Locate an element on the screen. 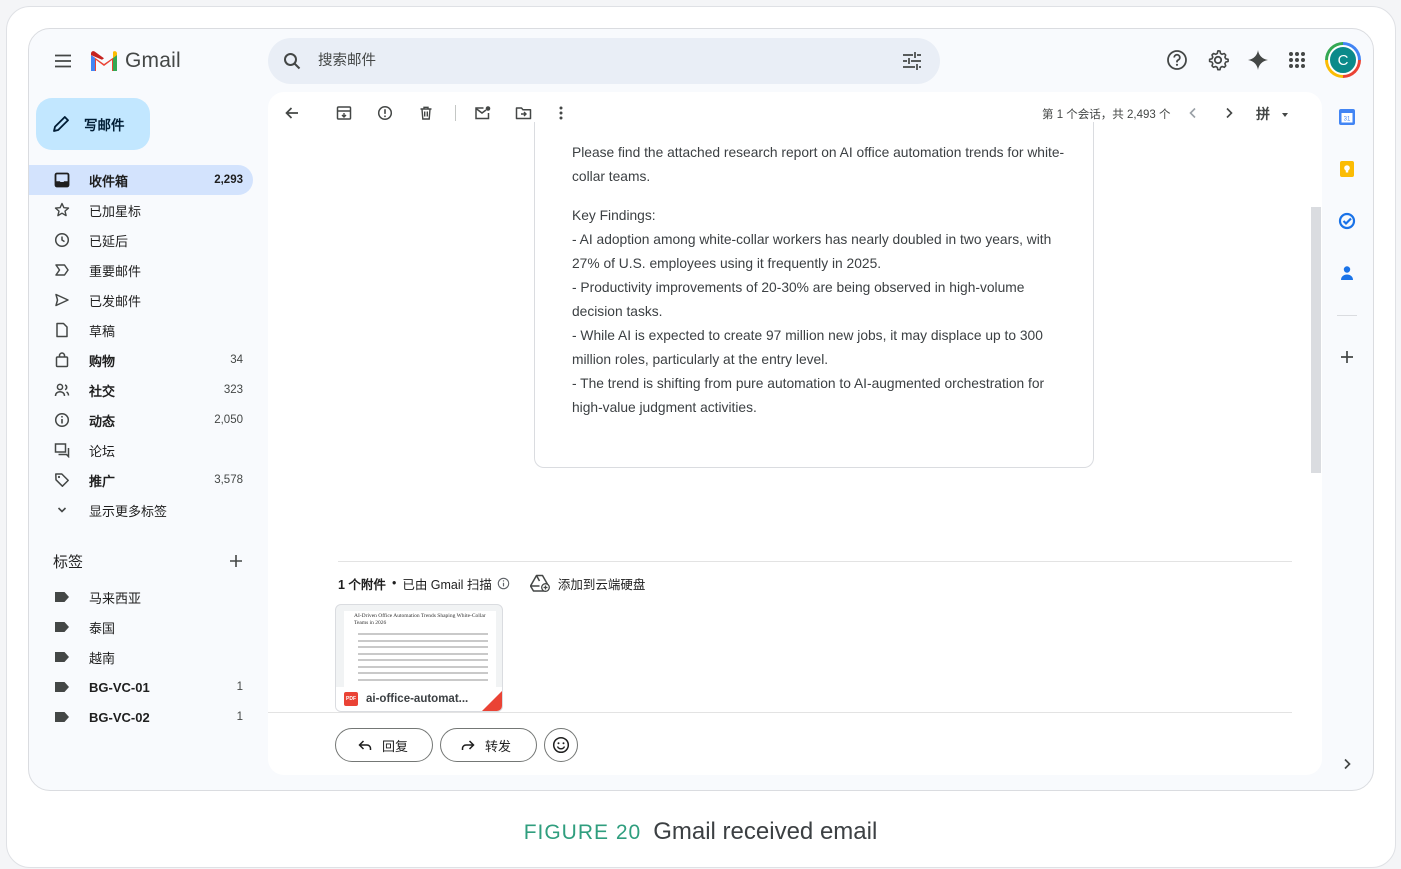 This screenshot has height=869, width=1401. search-bar is located at coordinates (604, 61).